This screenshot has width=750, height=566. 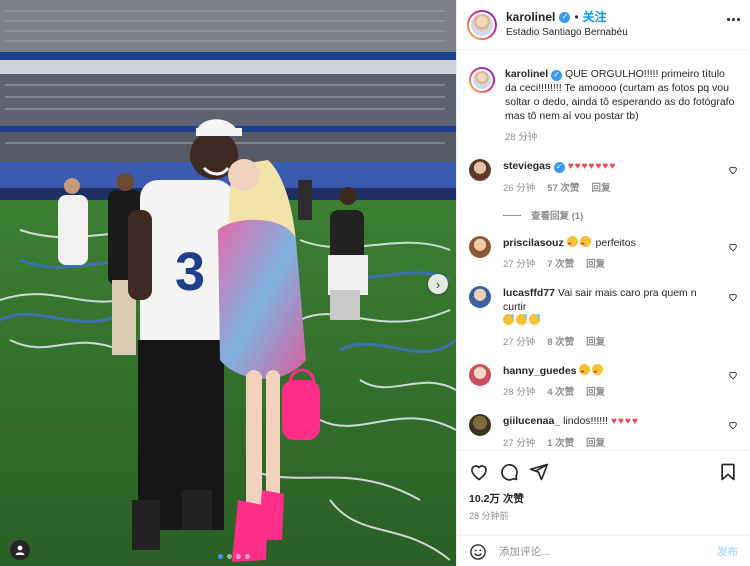 What do you see at coordinates (604, 177) in the screenshot?
I see `comment-item: steviegas ✓ ♥♥♥♥♥♥♥ 26 分钟 57 次赞 回复` at bounding box center [604, 177].